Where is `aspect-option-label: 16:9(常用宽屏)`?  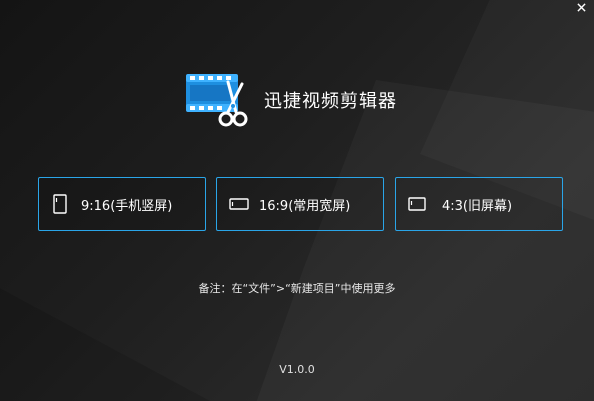
aspect-option-label: 16:9(常用宽屏) is located at coordinates (305, 206).